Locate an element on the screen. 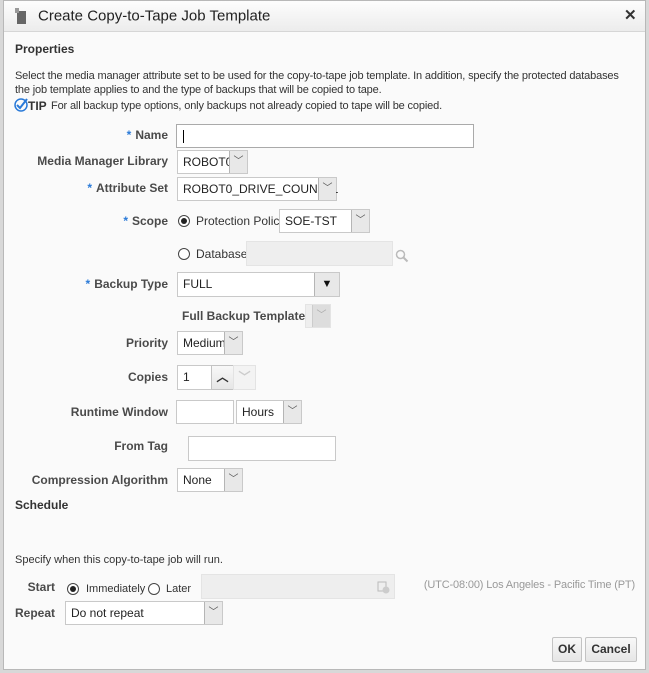 The height and width of the screenshot is (673, 649). template-icon is located at coordinates (20, 16).